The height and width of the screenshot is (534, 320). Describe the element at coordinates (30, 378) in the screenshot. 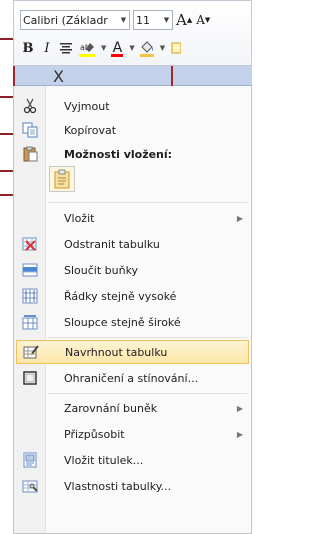

I see `borders-shading-icon` at that location.